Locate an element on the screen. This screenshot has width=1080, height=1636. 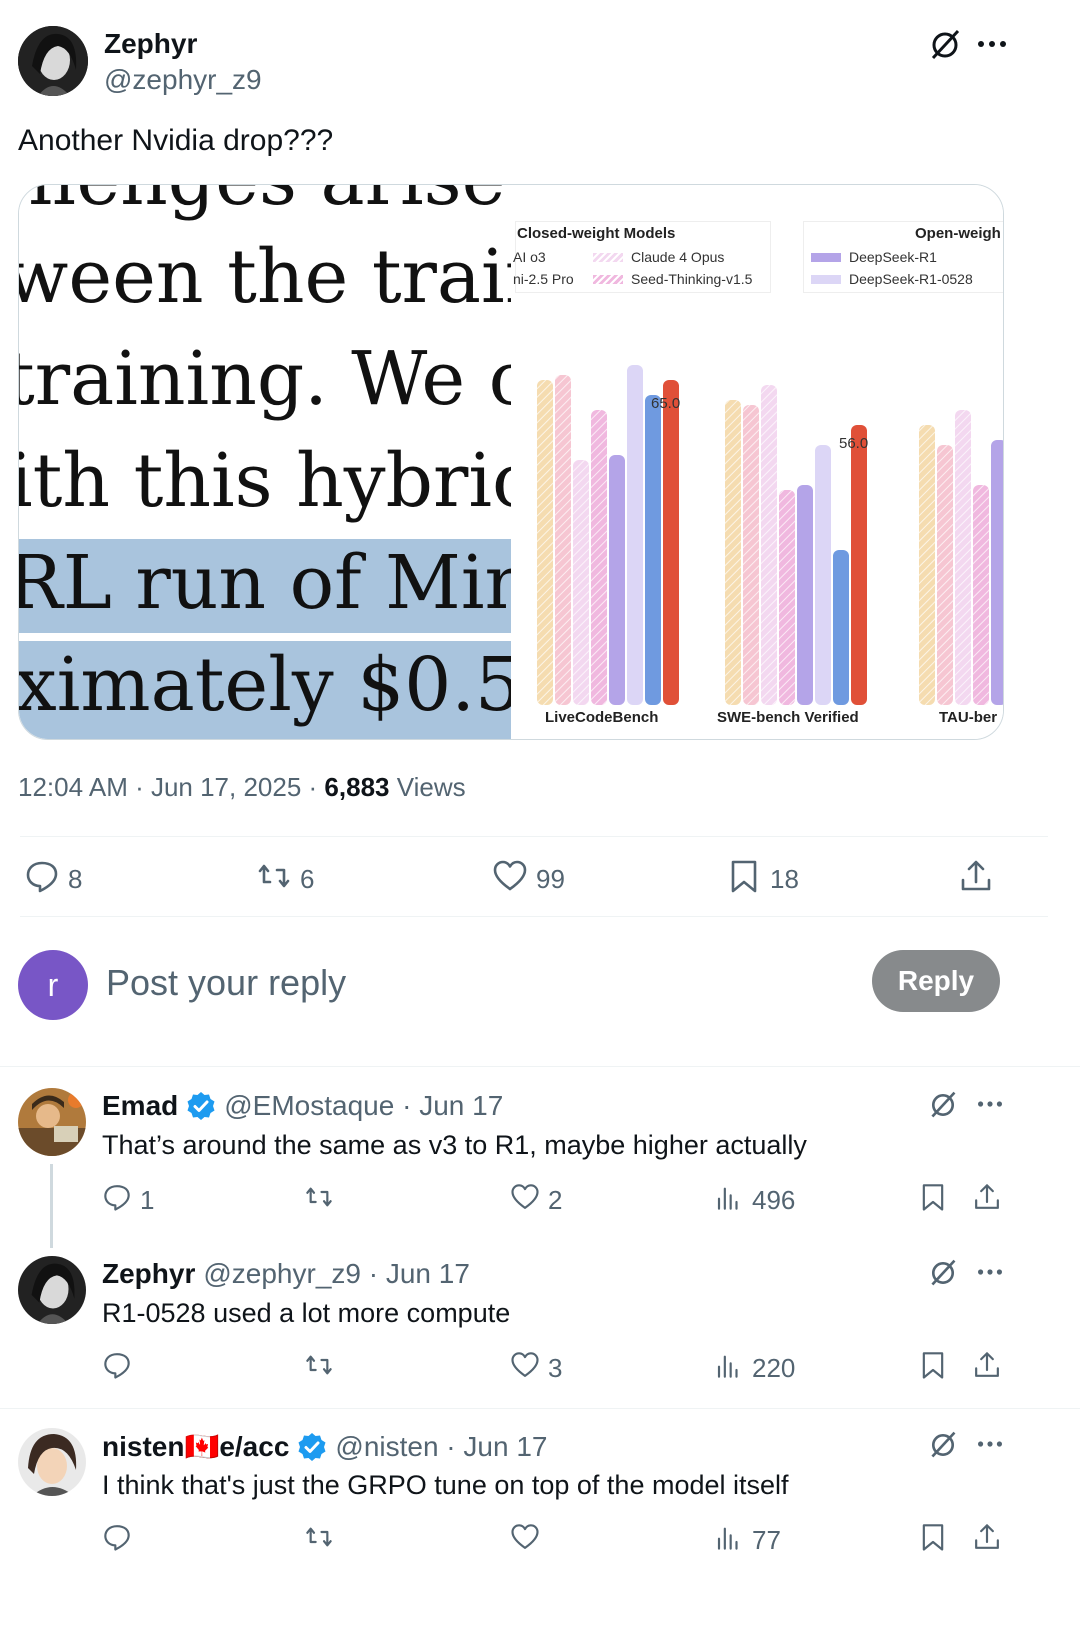
zoomed-line: ximately $0.5 is located at coordinates (265, 685).